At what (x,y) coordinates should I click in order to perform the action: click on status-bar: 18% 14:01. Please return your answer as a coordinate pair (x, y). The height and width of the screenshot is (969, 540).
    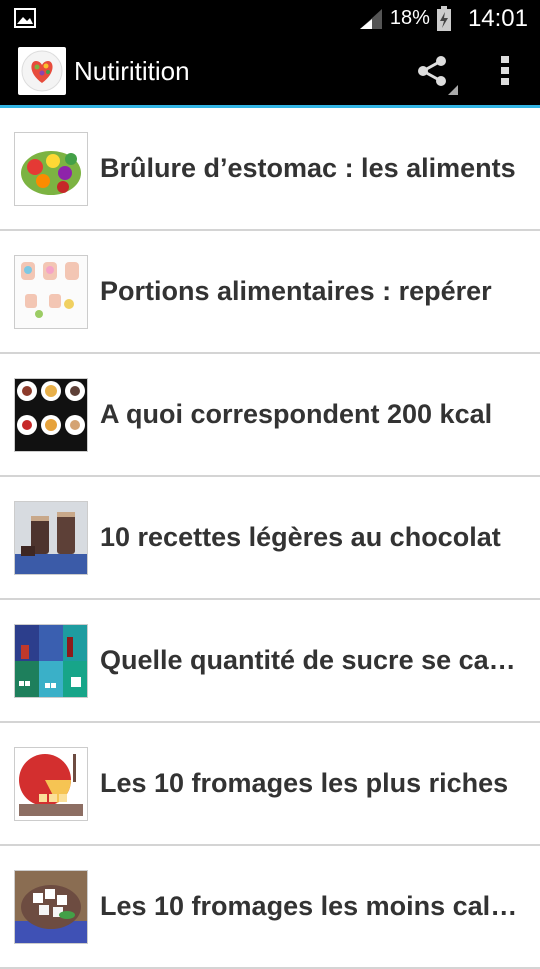
    Looking at the image, I should click on (270, 18).